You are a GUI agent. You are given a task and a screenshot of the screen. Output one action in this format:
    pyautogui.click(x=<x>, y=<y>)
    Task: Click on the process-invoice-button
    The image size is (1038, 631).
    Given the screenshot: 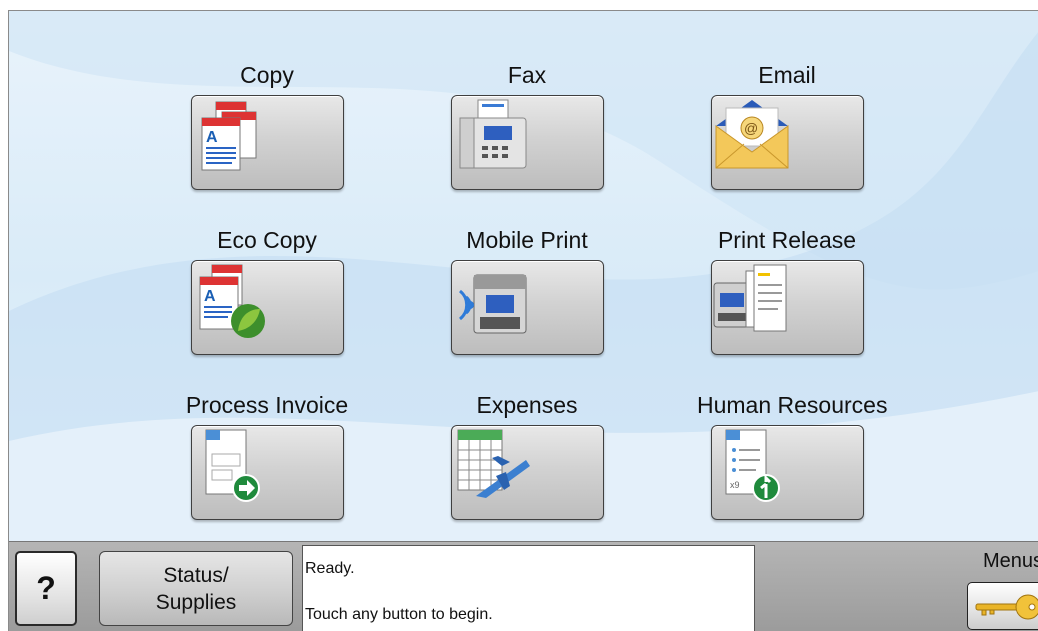 What is the action you would take?
    pyautogui.click(x=267, y=472)
    